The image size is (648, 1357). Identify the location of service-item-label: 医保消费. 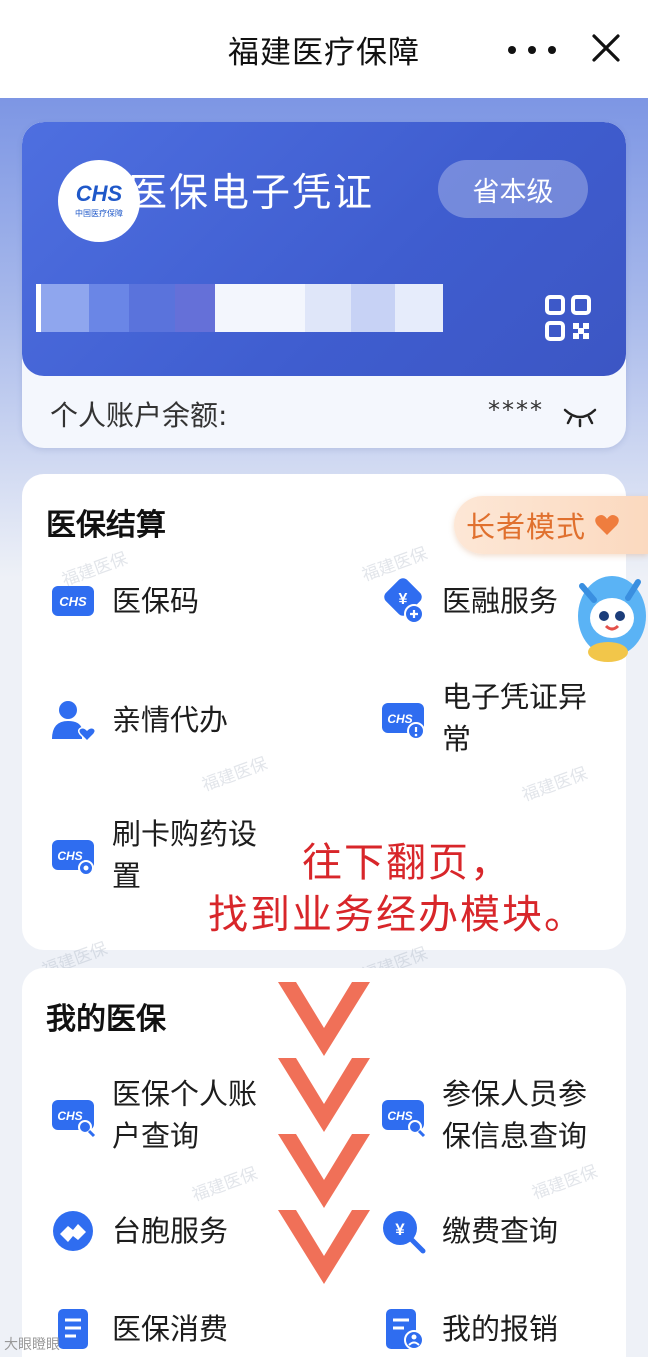
(170, 1329).